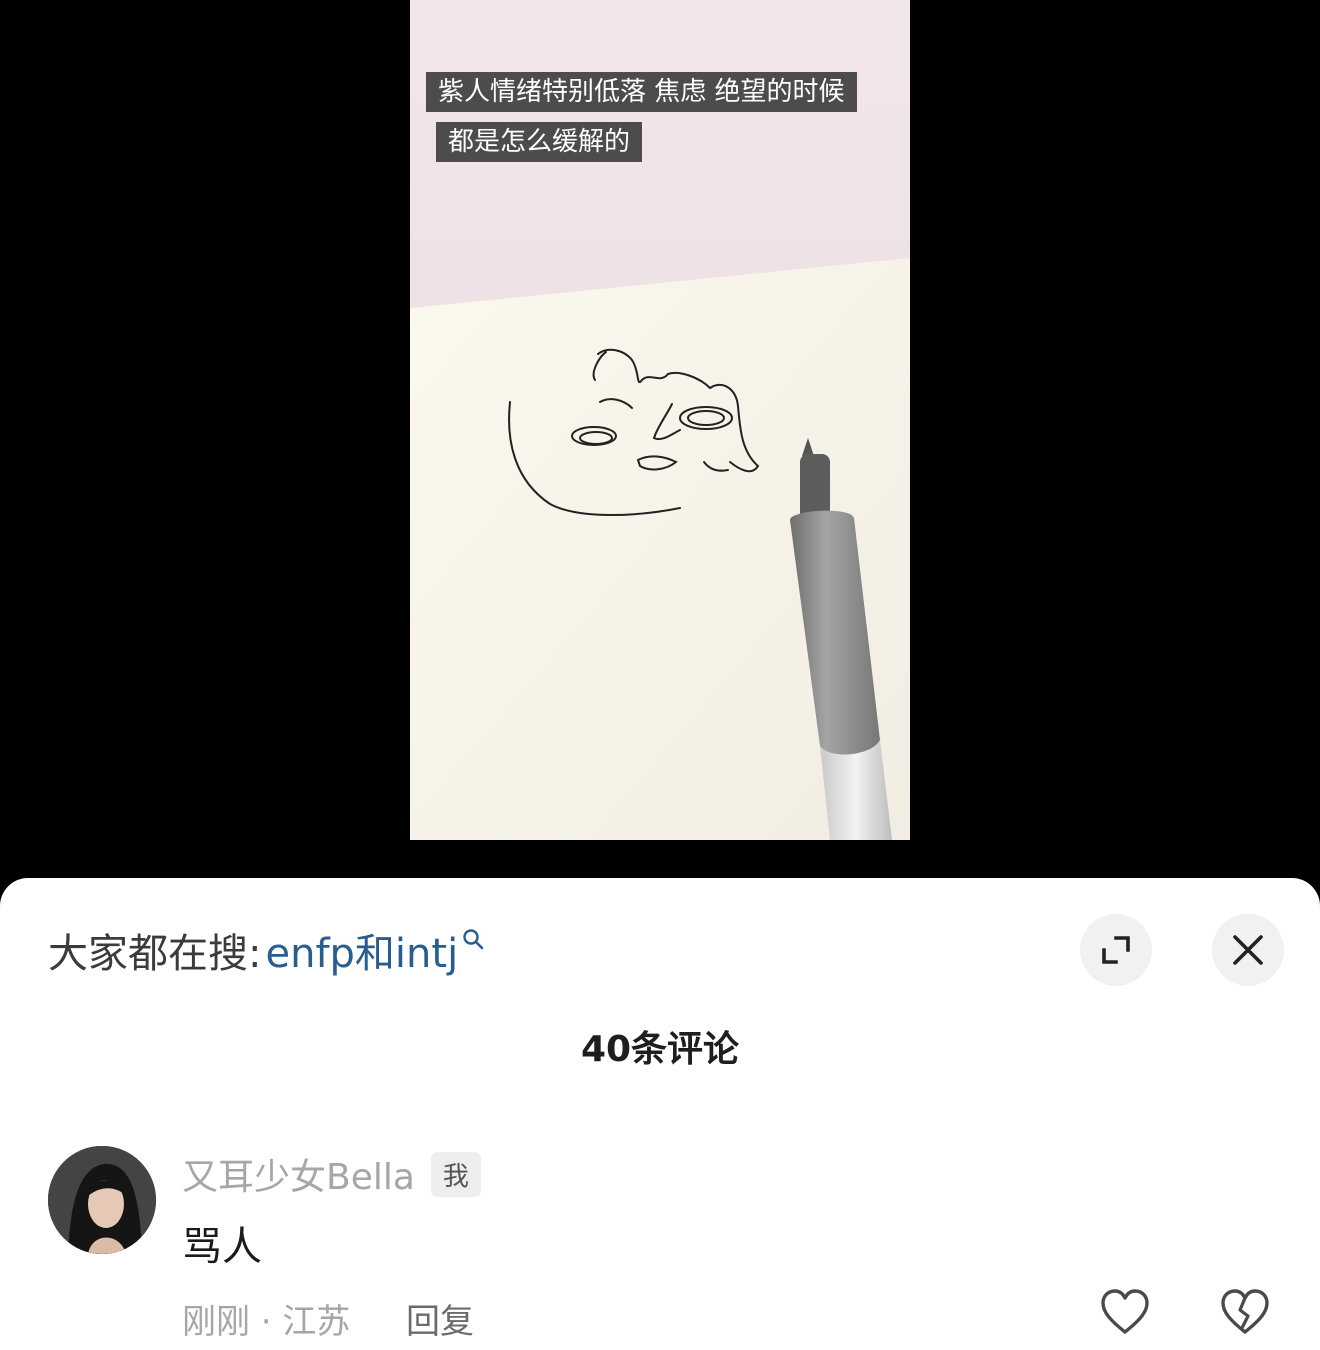 The image size is (1320, 1350). I want to click on close-button, so click(1248, 950).